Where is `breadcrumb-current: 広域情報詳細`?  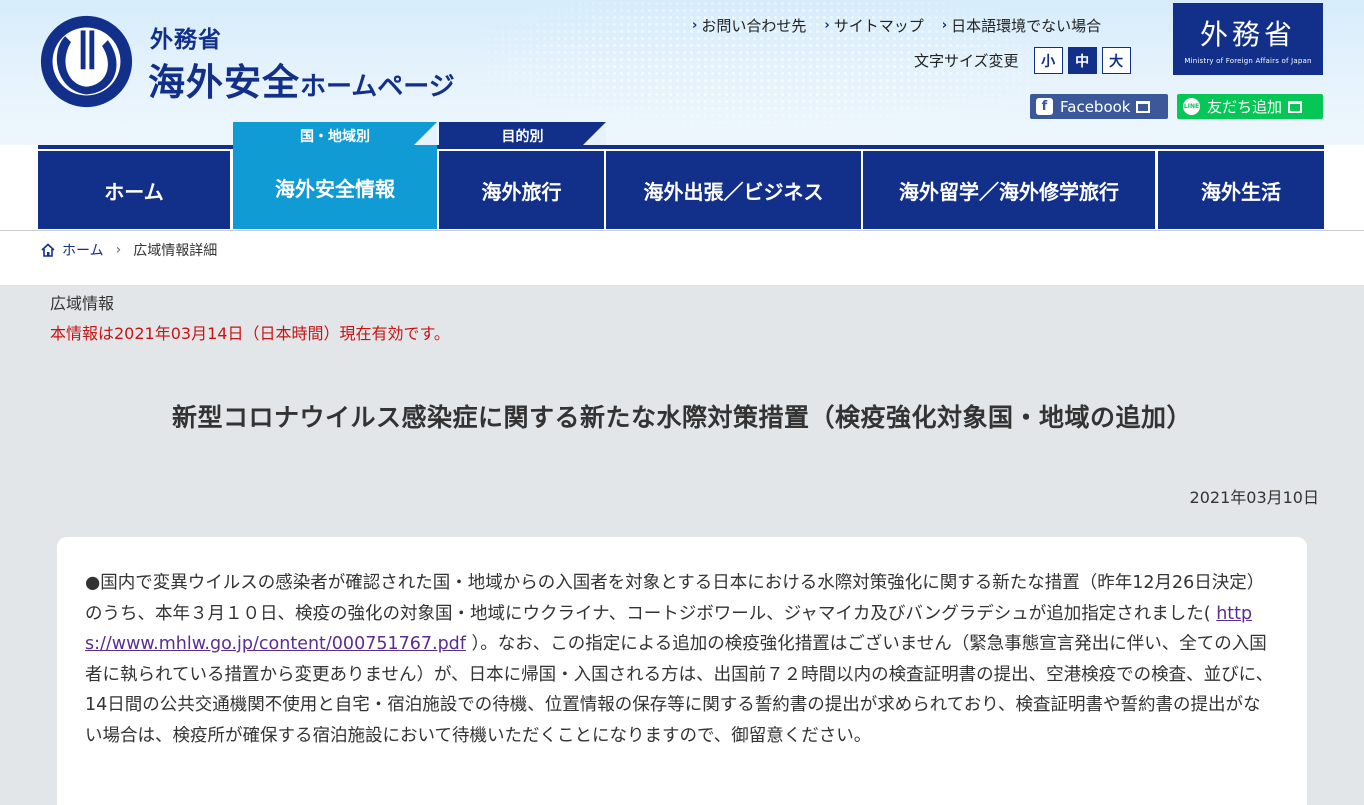
breadcrumb-current: 広域情報詳細 is located at coordinates (175, 251).